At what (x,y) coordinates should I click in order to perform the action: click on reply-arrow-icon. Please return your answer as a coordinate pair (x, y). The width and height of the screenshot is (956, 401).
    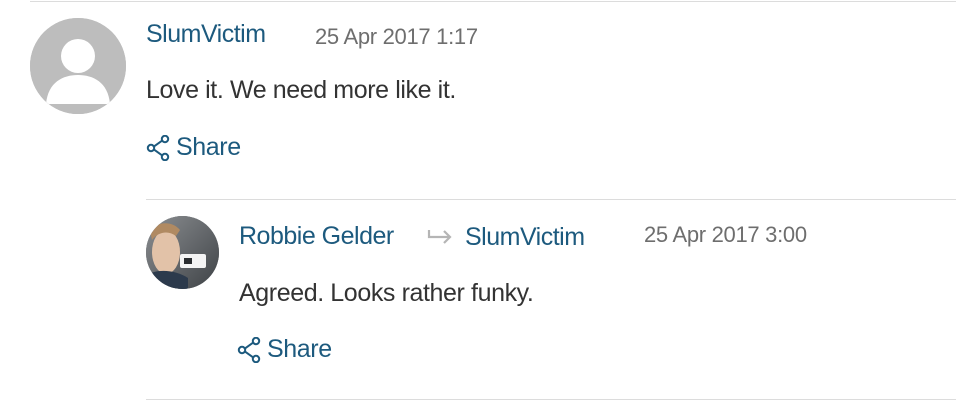
    Looking at the image, I should click on (439, 237).